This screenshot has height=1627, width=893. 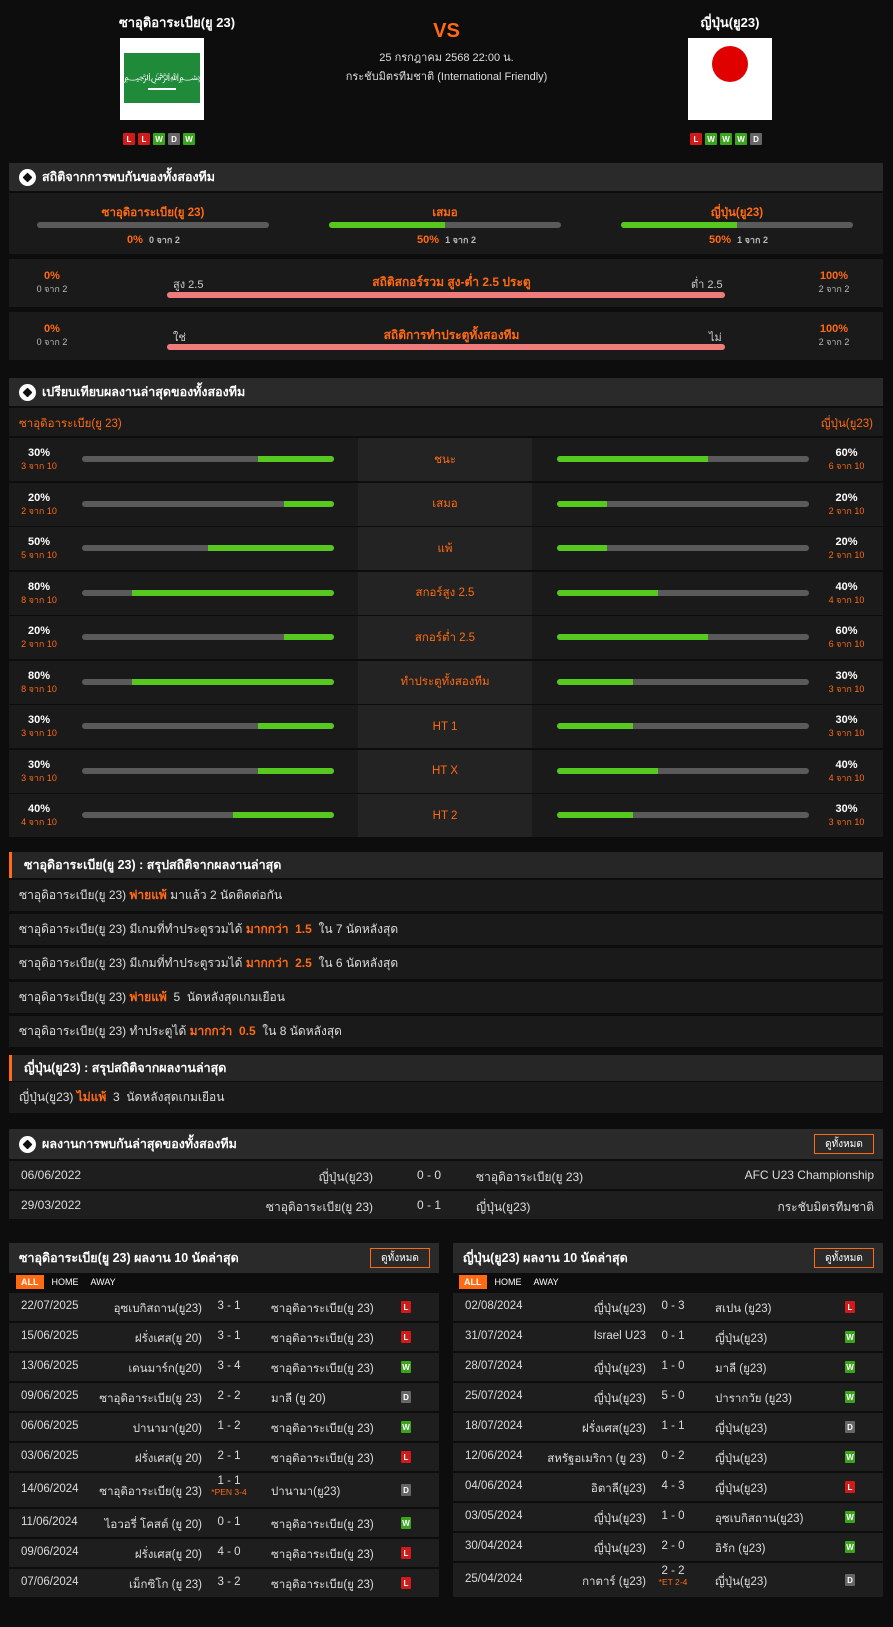 I want to click on away-form-badges: LWWWD, so click(x=726, y=139).